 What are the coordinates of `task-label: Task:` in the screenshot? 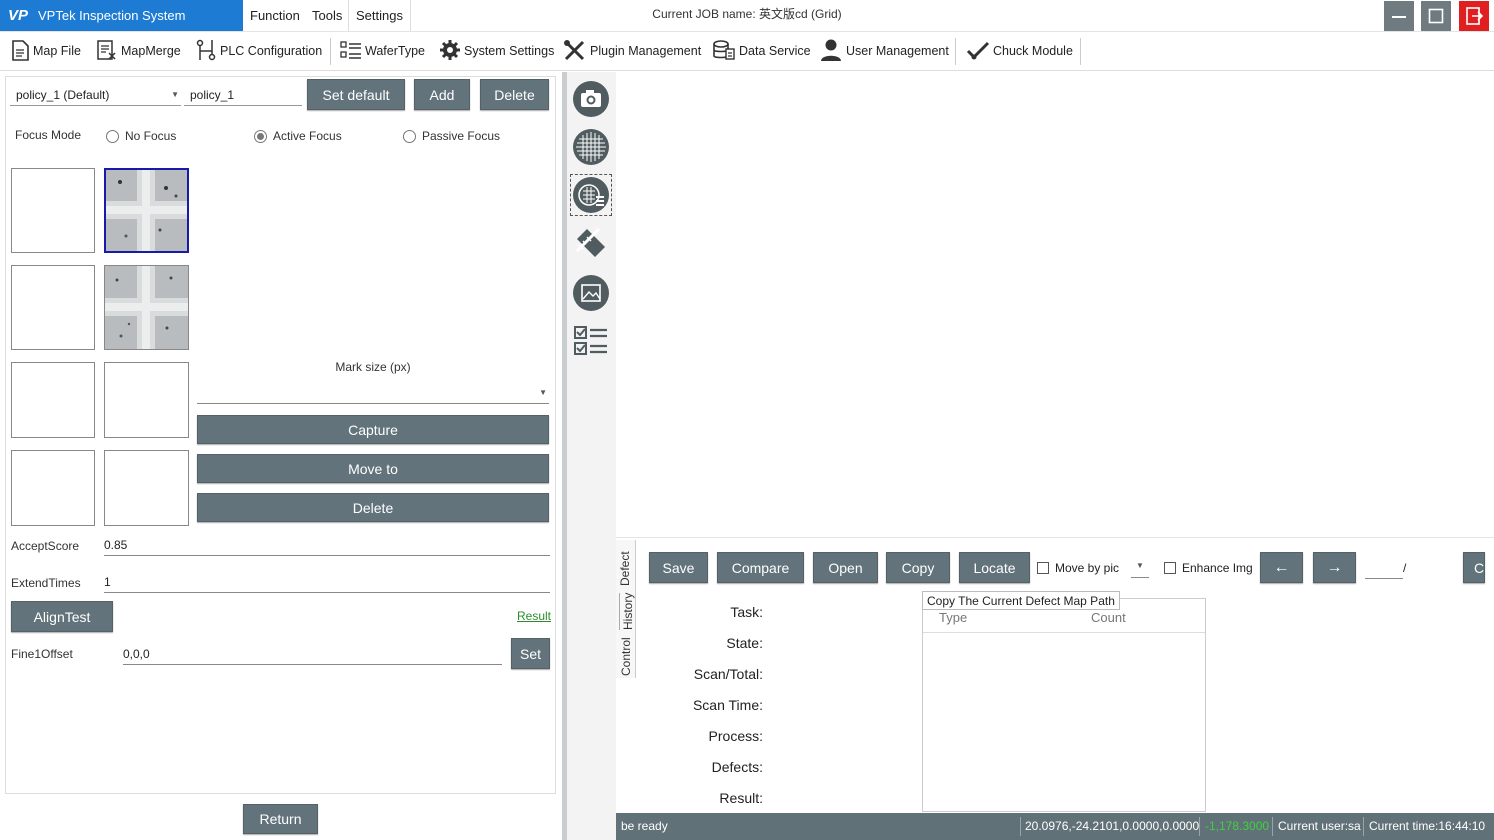 It's located at (746, 612).